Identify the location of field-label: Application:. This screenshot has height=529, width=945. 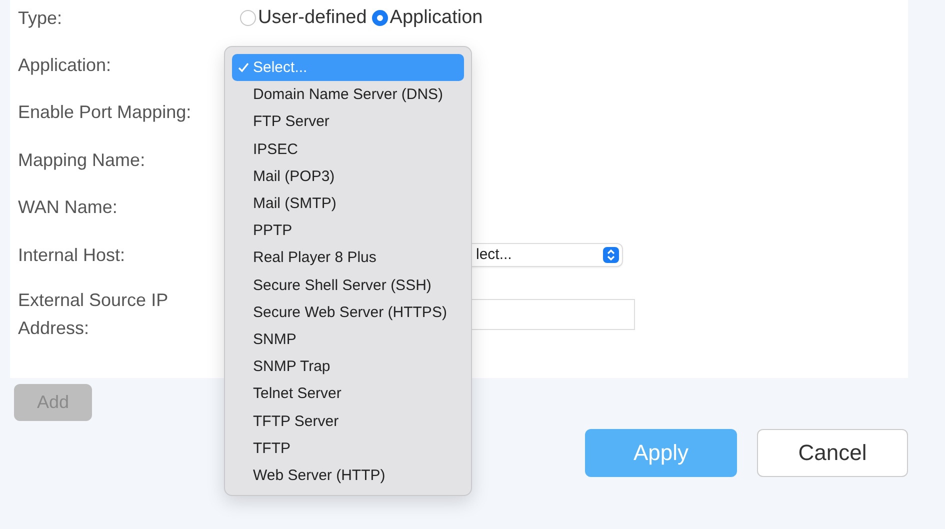
(65, 66).